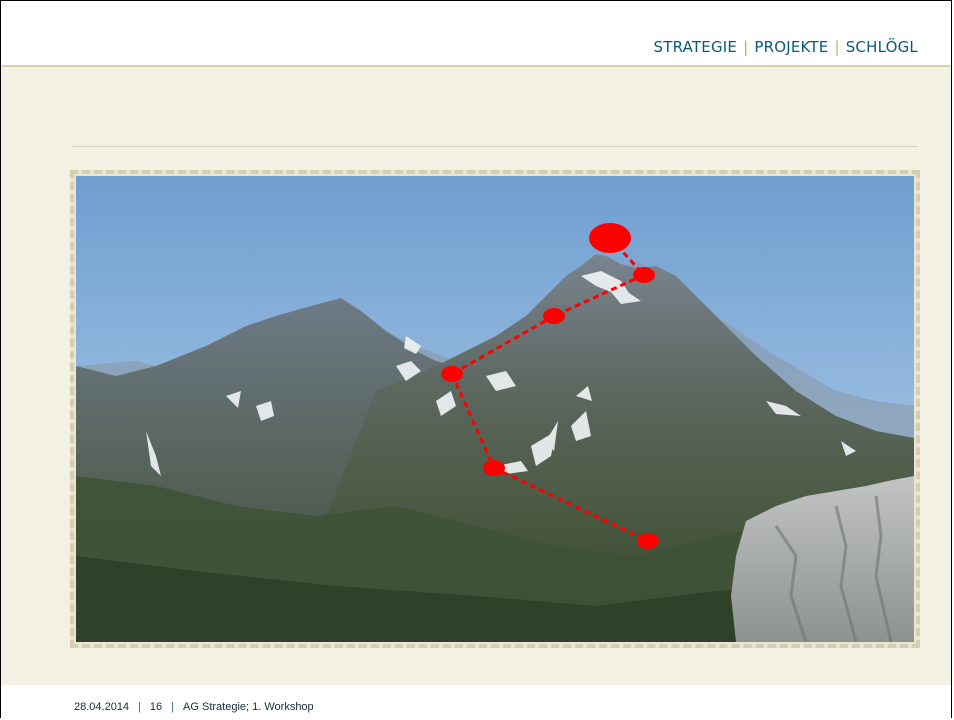 The width and height of the screenshot is (954, 720). What do you see at coordinates (695, 47) in the screenshot?
I see `nav-item-strategie: STRATEGIE` at bounding box center [695, 47].